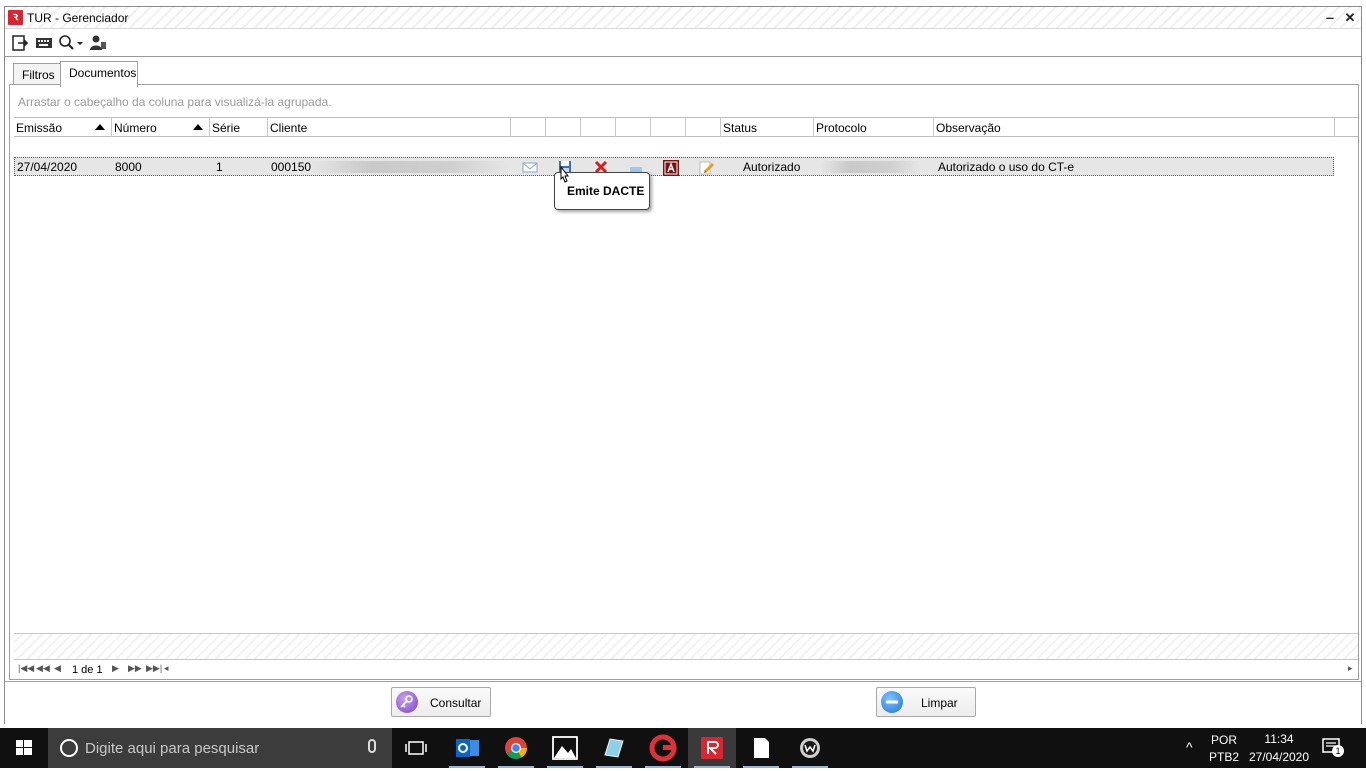 This screenshot has width=1366, height=771. What do you see at coordinates (1279, 739) in the screenshot?
I see `clock-time: 11:34` at bounding box center [1279, 739].